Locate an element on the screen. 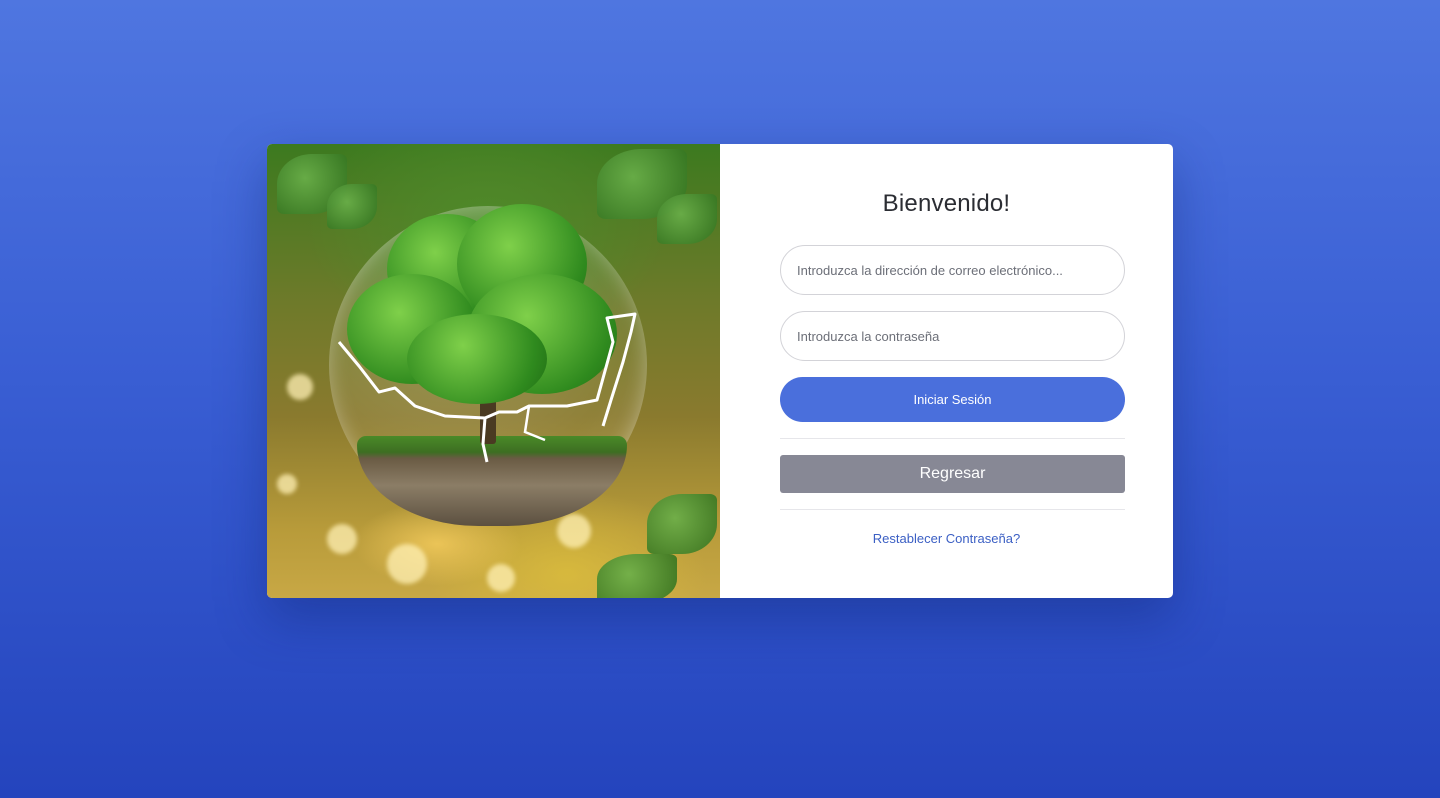  glass-crack is located at coordinates (487, 387).